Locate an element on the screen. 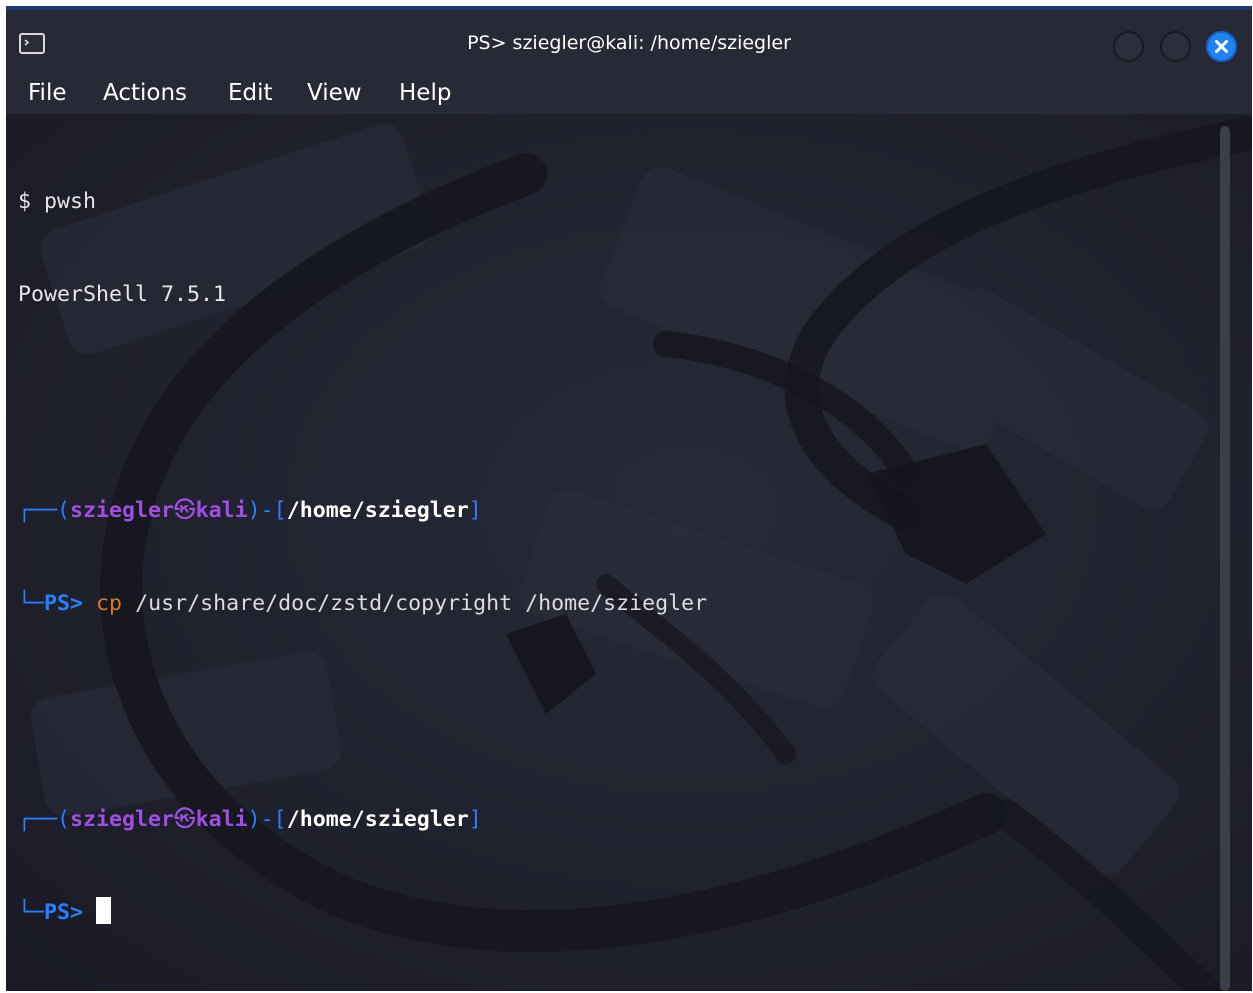  prompt-line-2: ┌──(sziegler㉿kali)-[/home/sziegler] is located at coordinates (362, 819).